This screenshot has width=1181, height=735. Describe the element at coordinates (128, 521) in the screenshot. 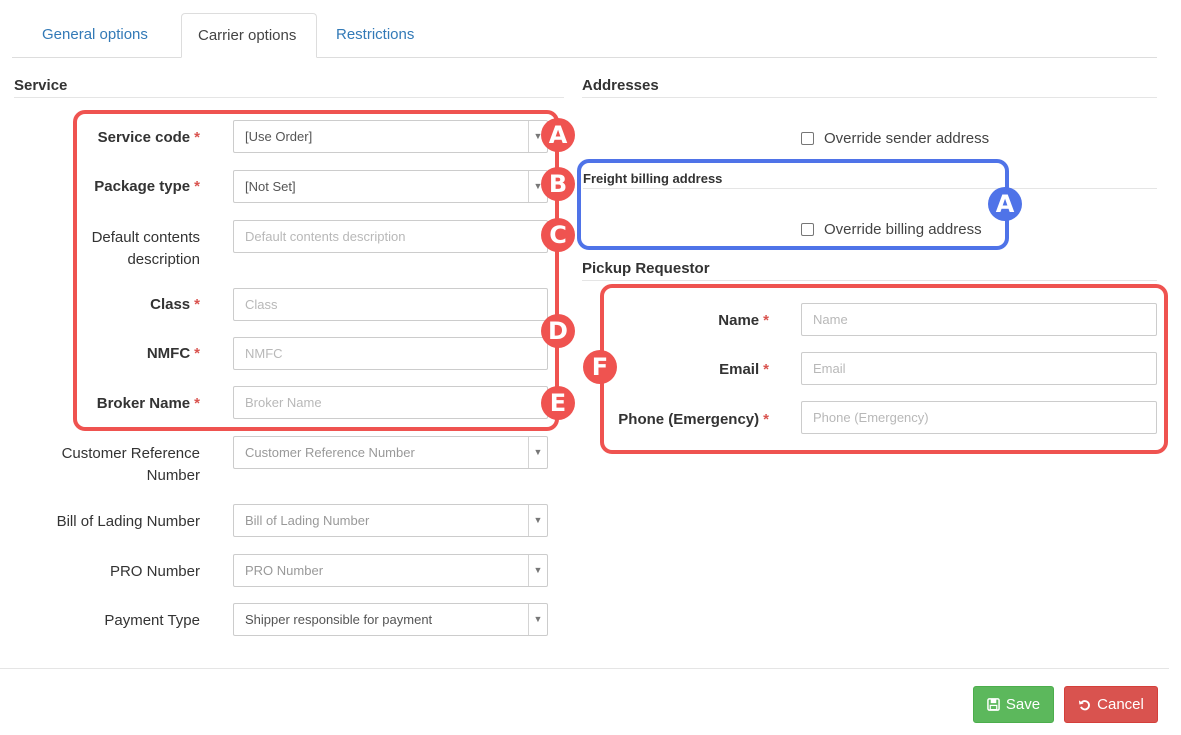

I see `bill-of-lading-label: Bill of Lading Number` at that location.